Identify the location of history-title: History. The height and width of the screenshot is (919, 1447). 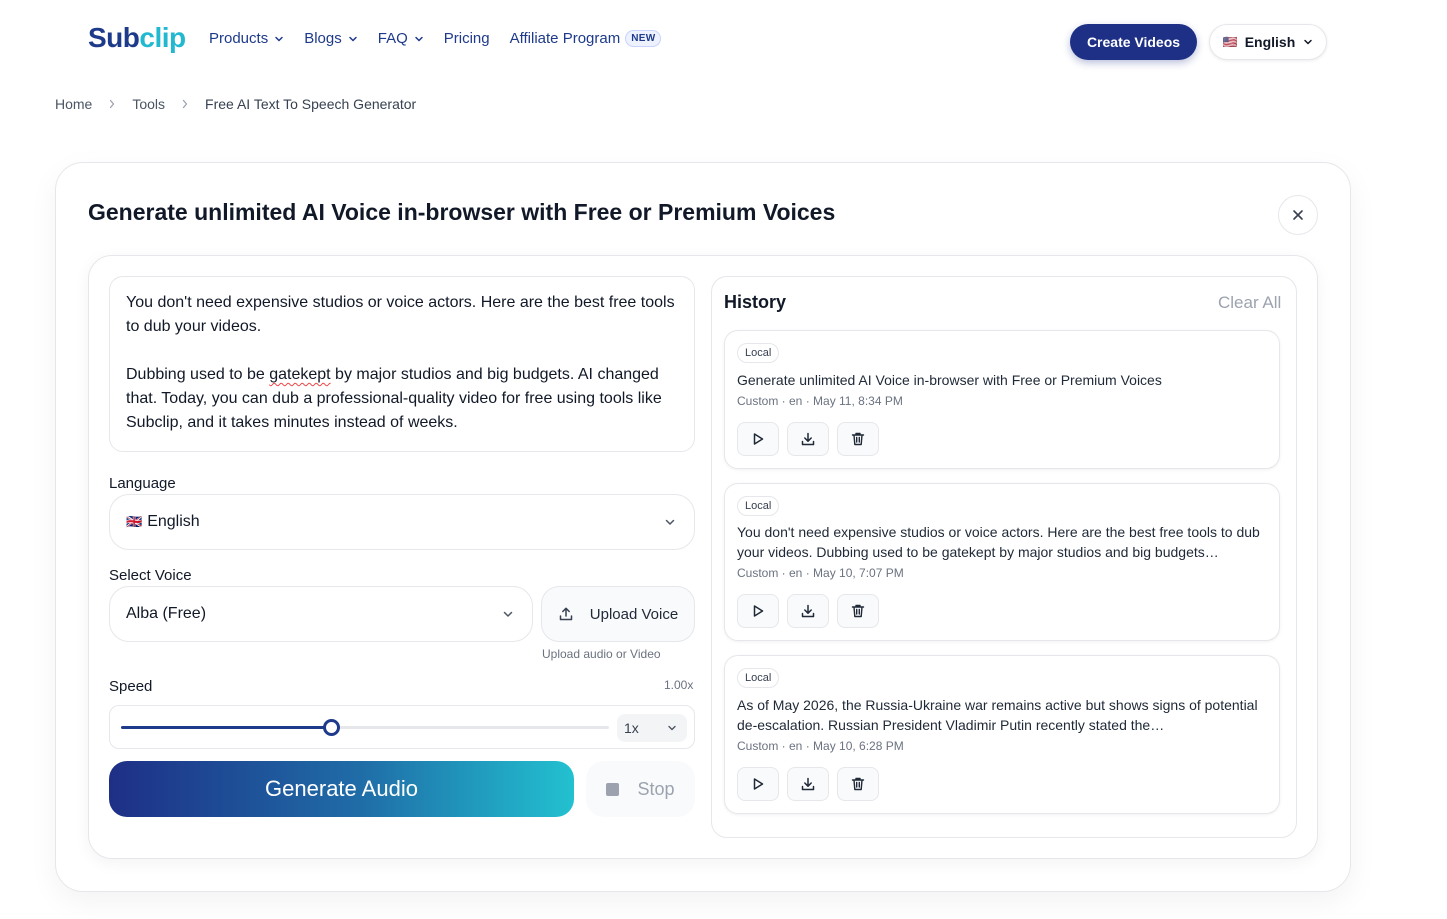
(755, 302).